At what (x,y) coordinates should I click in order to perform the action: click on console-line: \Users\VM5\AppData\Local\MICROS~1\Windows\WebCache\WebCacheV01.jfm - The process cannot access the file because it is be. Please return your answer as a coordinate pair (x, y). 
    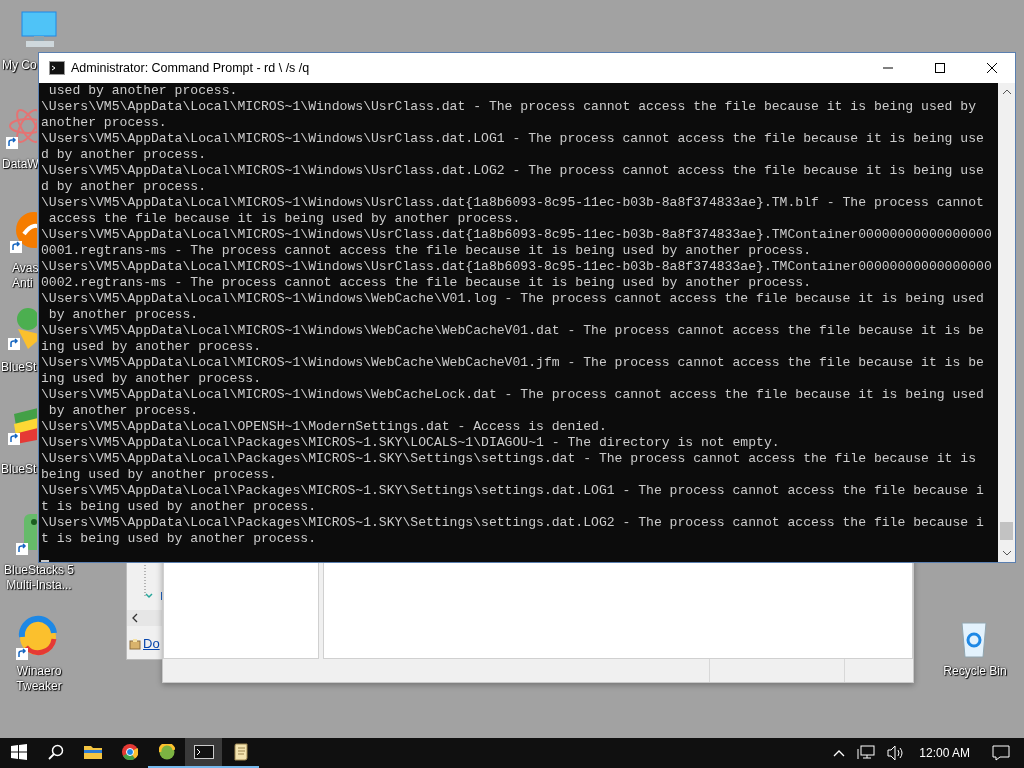
    Looking at the image, I should click on (512, 363).